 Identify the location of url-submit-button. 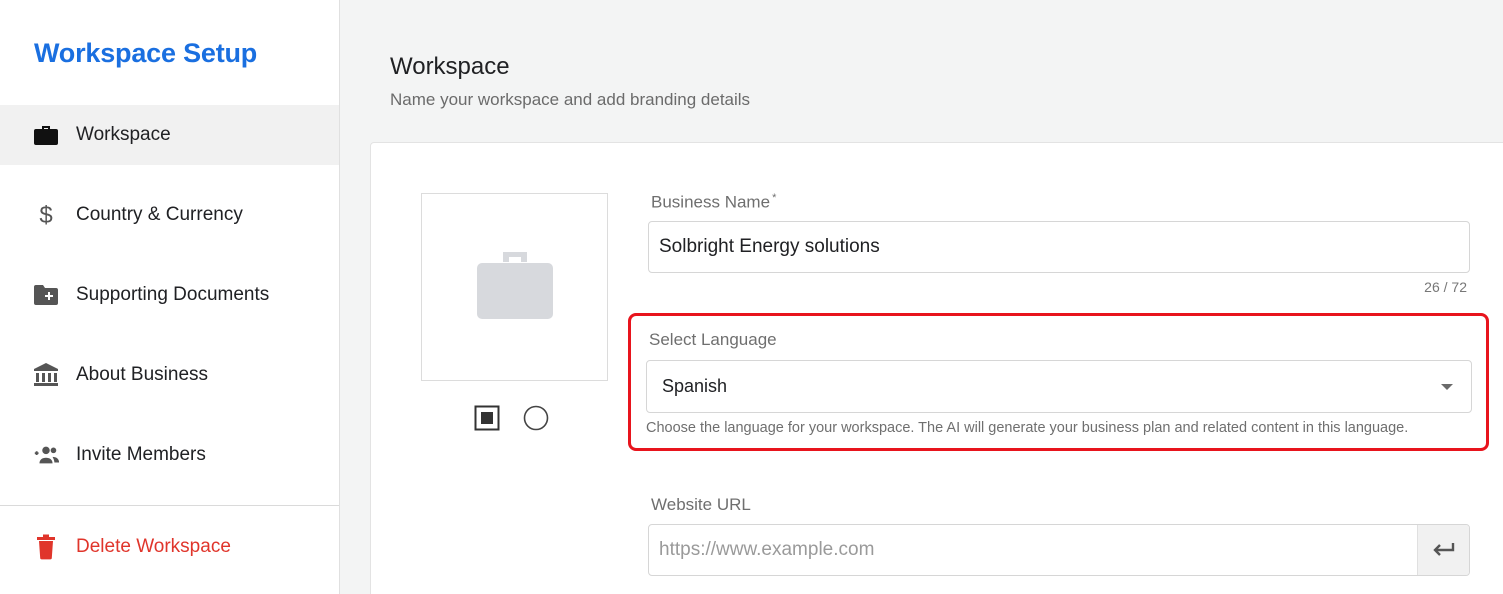
(1443, 550).